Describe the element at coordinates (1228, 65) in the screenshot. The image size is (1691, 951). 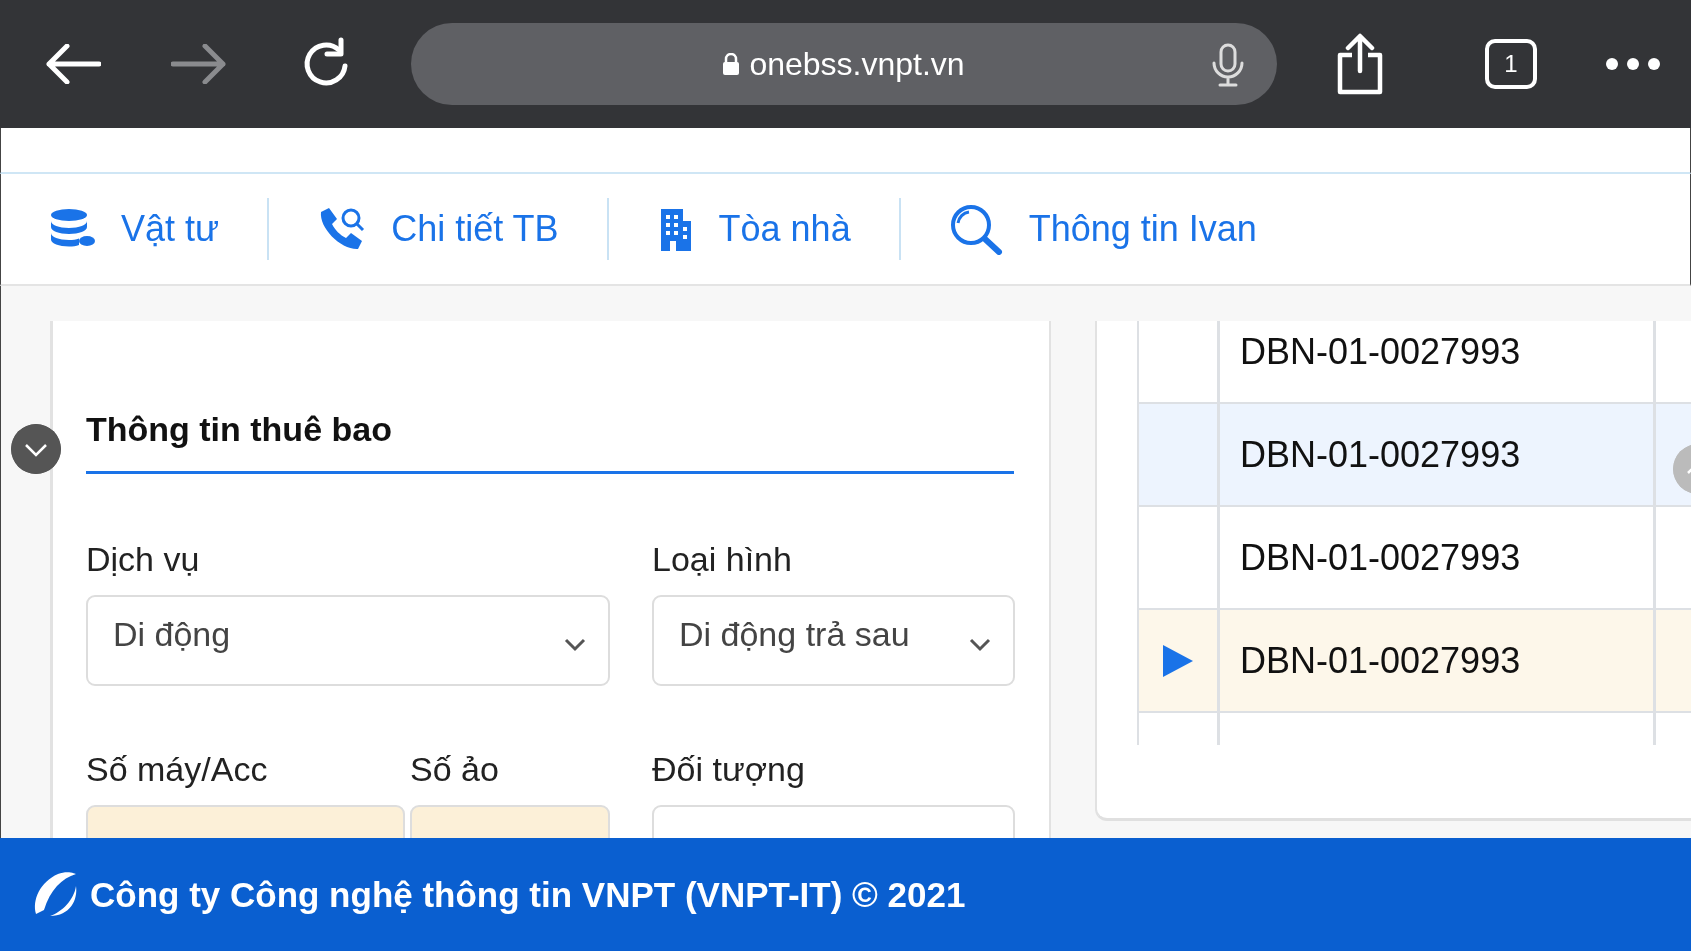
I see `microphone-icon` at that location.